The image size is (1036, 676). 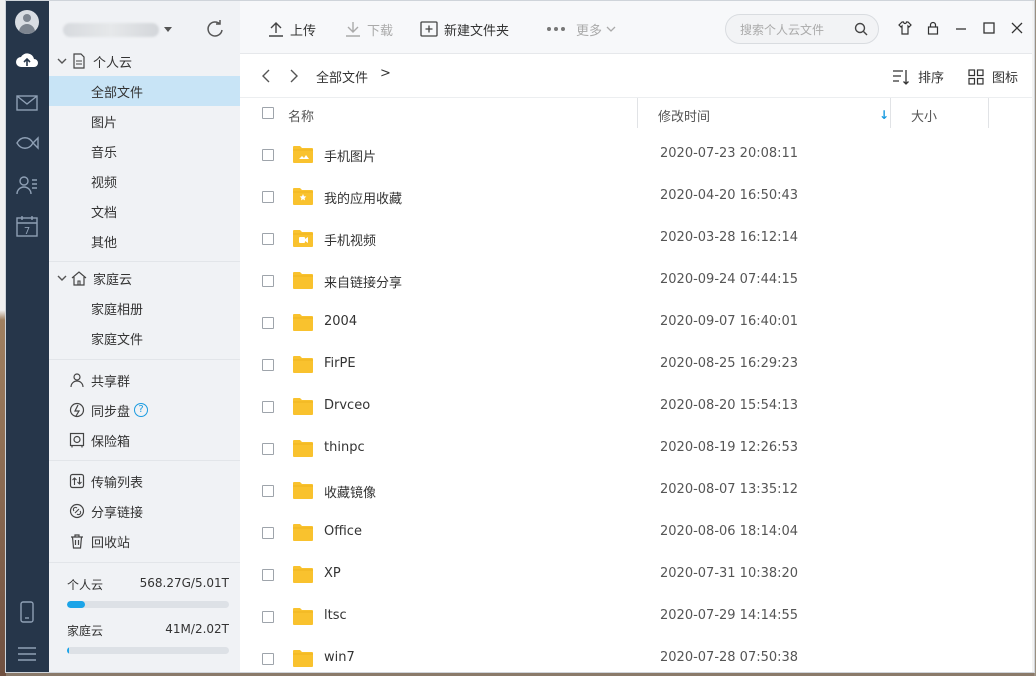 I want to click on file-name: FirPE, so click(x=340, y=363).